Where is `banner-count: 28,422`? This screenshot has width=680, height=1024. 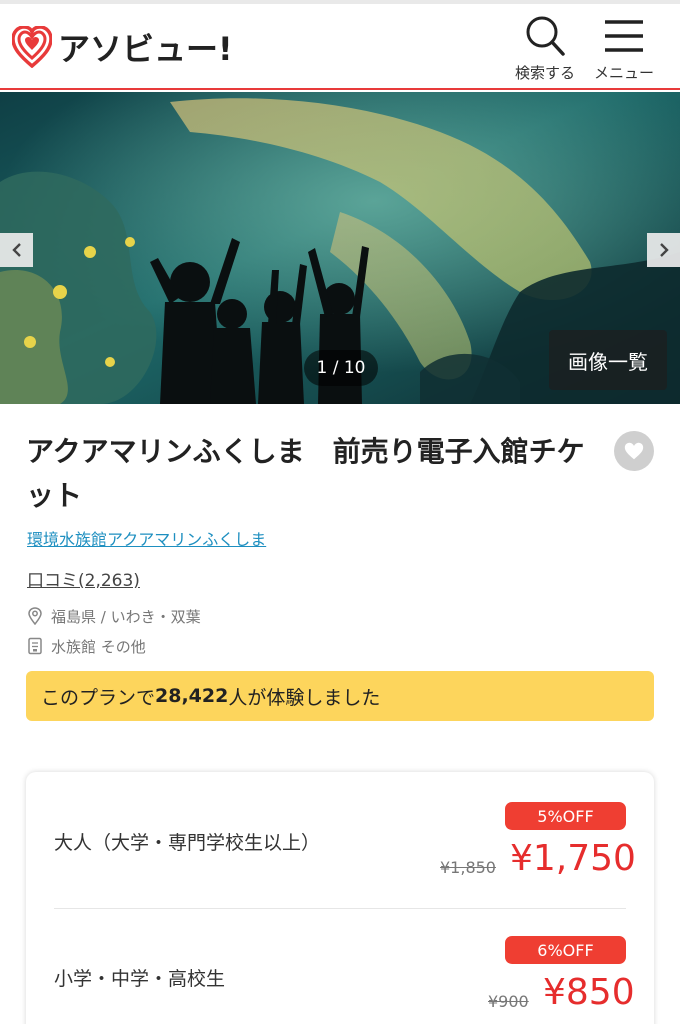 banner-count: 28,422 is located at coordinates (192, 696).